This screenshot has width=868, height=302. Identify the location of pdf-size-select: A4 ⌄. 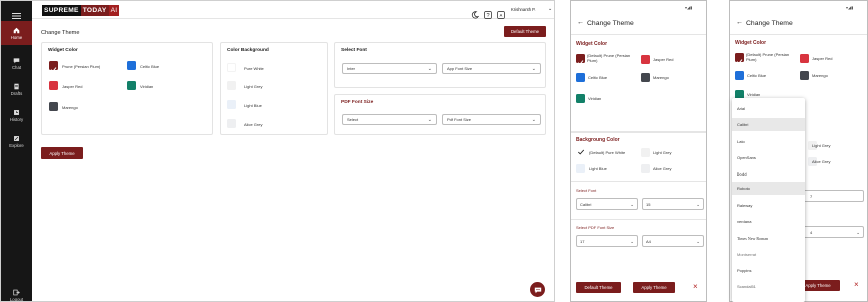
(673, 241).